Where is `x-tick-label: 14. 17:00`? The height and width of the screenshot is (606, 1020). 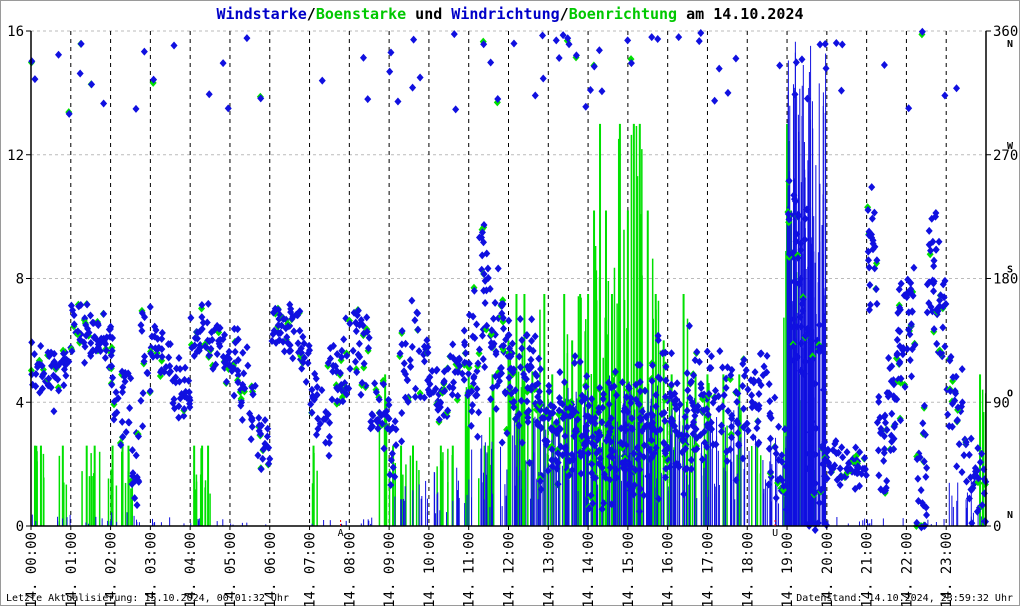 x-tick-label: 14. 17:00 is located at coordinates (708, 569).